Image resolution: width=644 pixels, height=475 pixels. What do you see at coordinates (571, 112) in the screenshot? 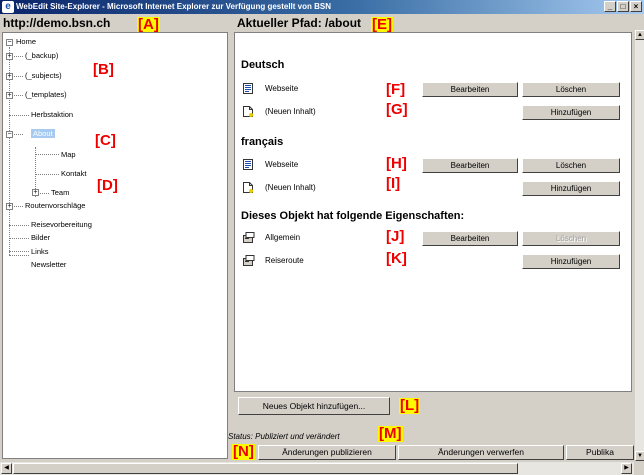
I see `add-button-neuer-inhalt-de: Hinzufügen` at bounding box center [571, 112].